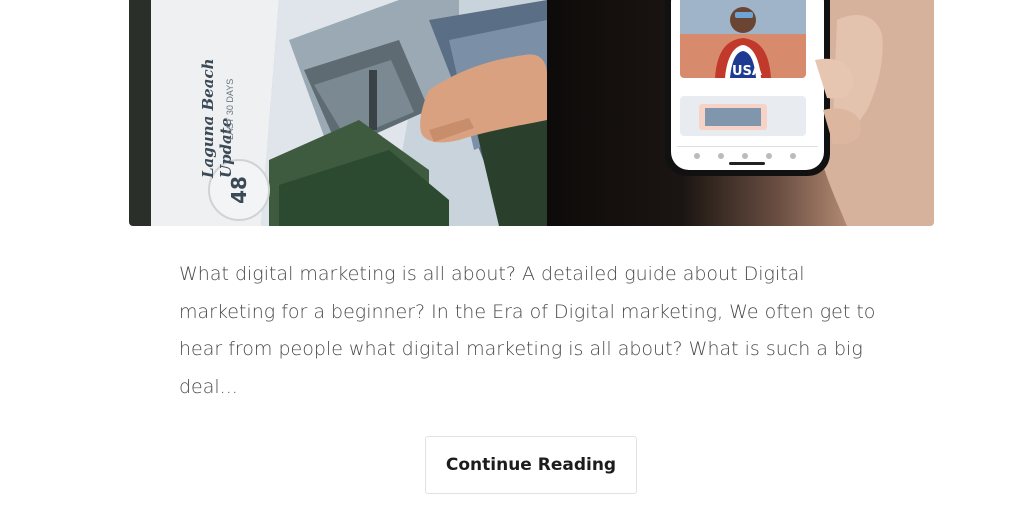  What do you see at coordinates (531, 465) in the screenshot?
I see `continue-reading-button: Continue Reading` at bounding box center [531, 465].